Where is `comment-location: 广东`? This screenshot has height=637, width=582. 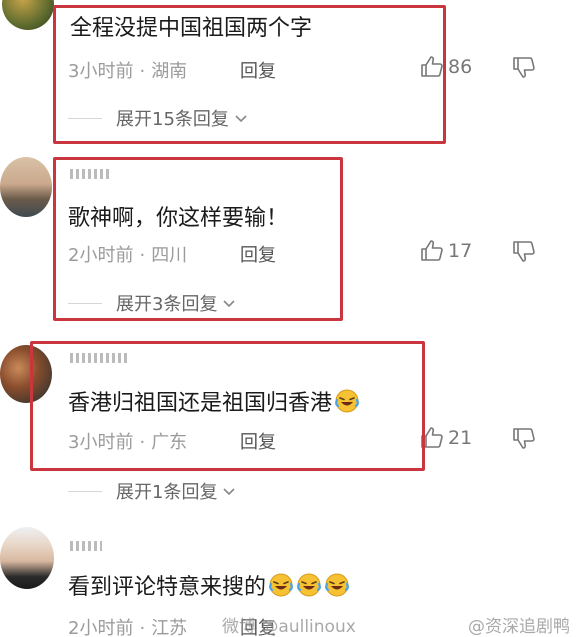 comment-location: 广东 is located at coordinates (169, 442).